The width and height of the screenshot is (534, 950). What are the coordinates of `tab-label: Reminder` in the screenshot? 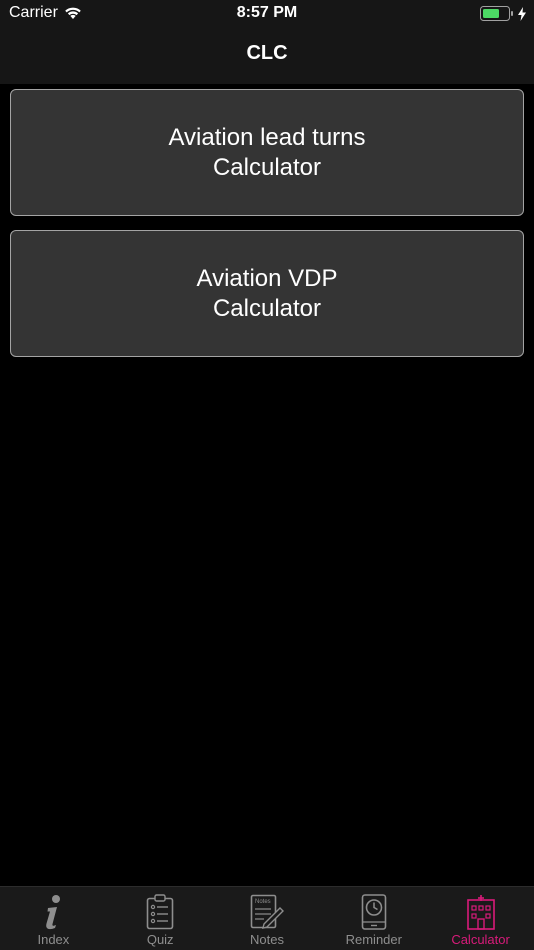 It's located at (373, 939).